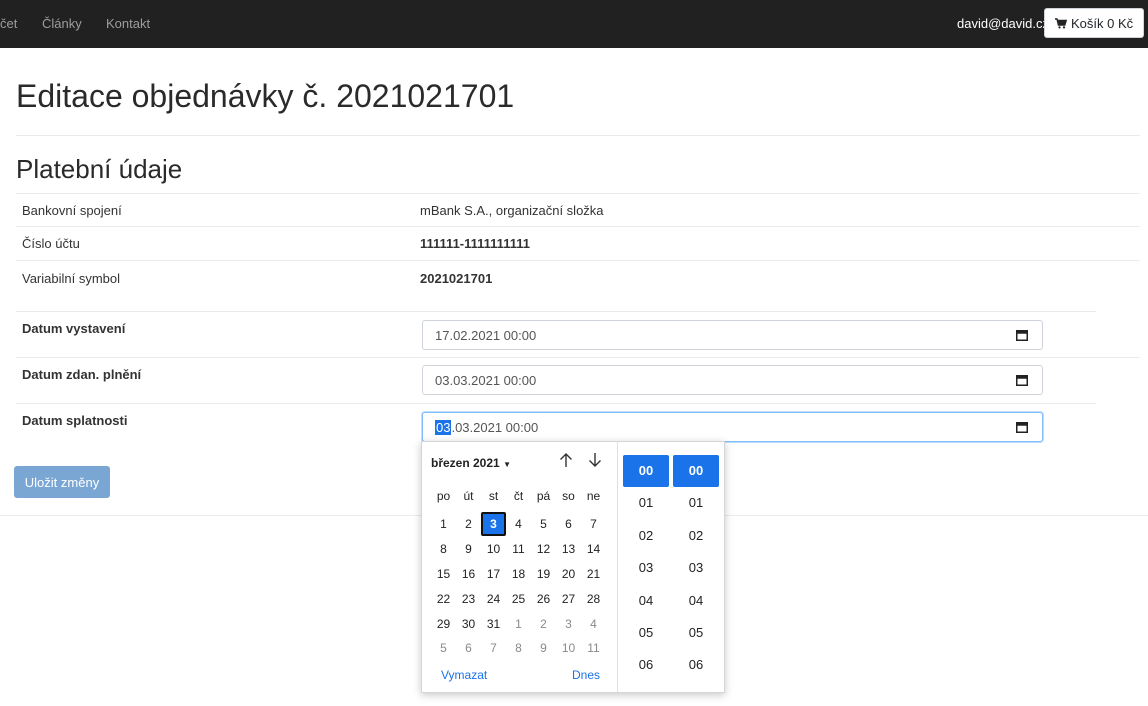 Image resolution: width=1148 pixels, height=706 pixels. Describe the element at coordinates (128, 23) in the screenshot. I see `nav-link-kontakt: Kontakt` at that location.